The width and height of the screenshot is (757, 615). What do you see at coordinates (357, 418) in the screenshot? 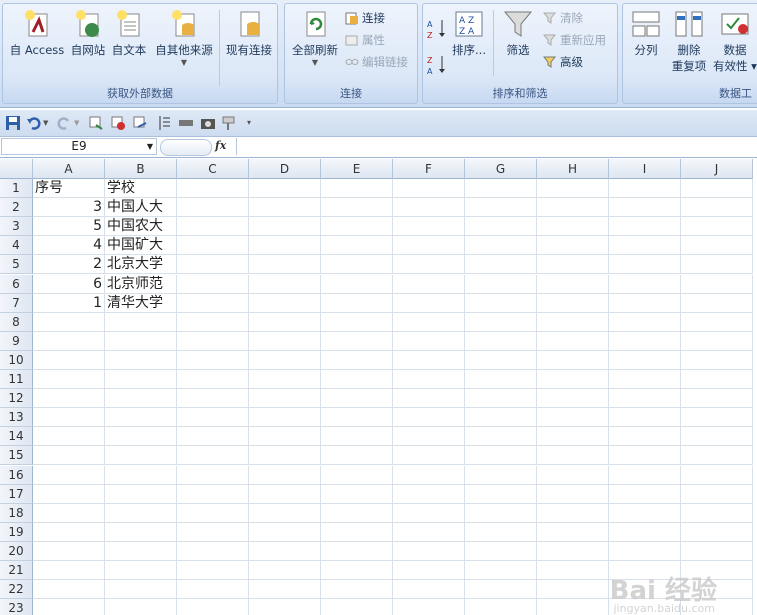
I see `cell-E13` at bounding box center [357, 418].